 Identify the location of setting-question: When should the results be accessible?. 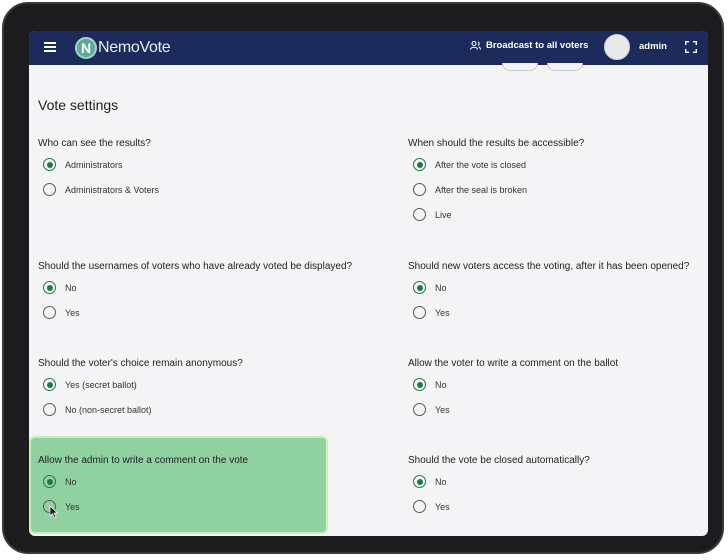
(496, 143).